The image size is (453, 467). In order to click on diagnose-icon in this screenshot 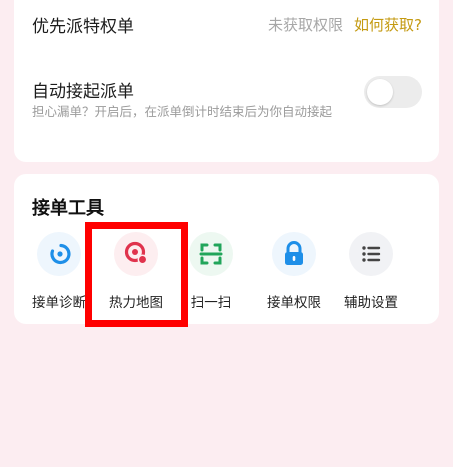, I will do `click(59, 254)`.